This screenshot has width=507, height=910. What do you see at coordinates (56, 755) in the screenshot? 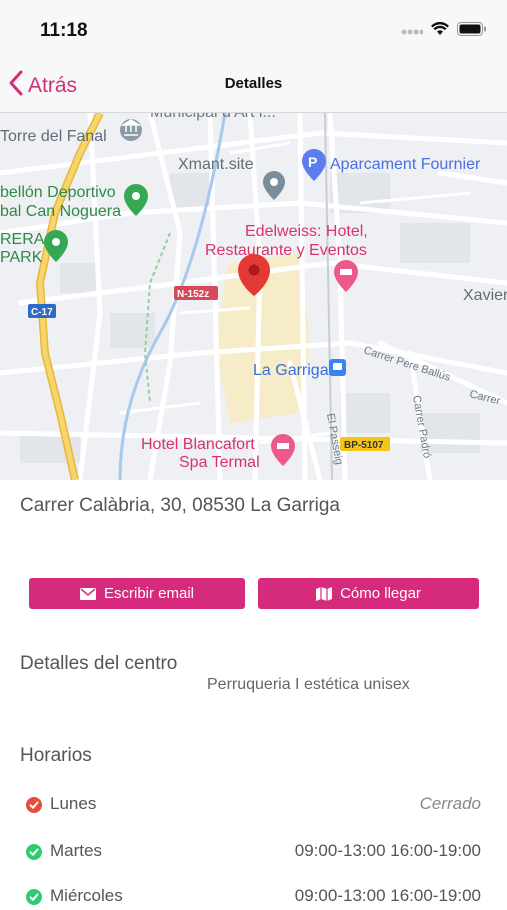
I see `hours-title: Horarios` at bounding box center [56, 755].